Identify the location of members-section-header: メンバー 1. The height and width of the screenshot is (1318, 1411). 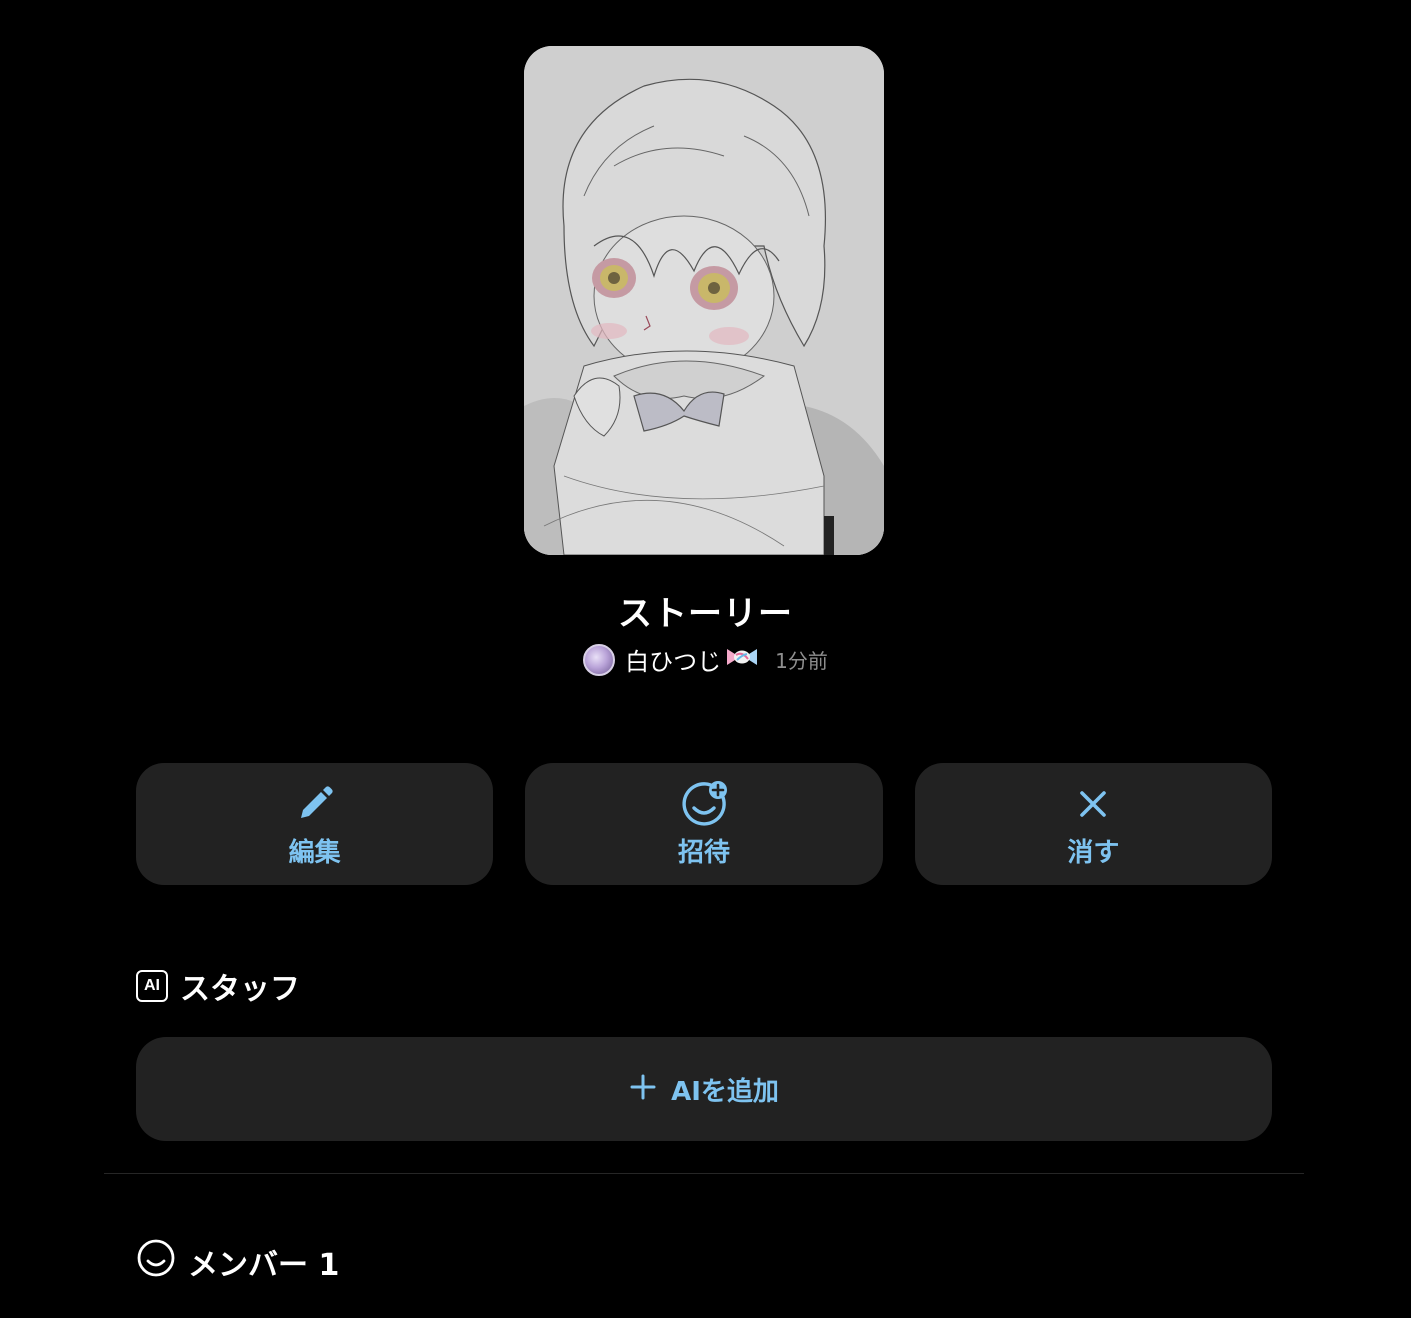
(237, 1262).